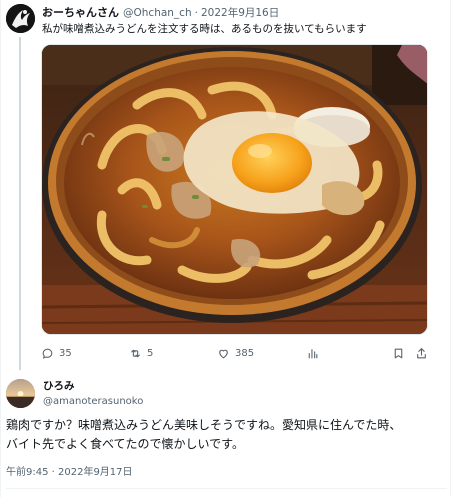 This screenshot has width=451, height=497. What do you see at coordinates (223, 353) in the screenshot?
I see `heart-icon` at bounding box center [223, 353].